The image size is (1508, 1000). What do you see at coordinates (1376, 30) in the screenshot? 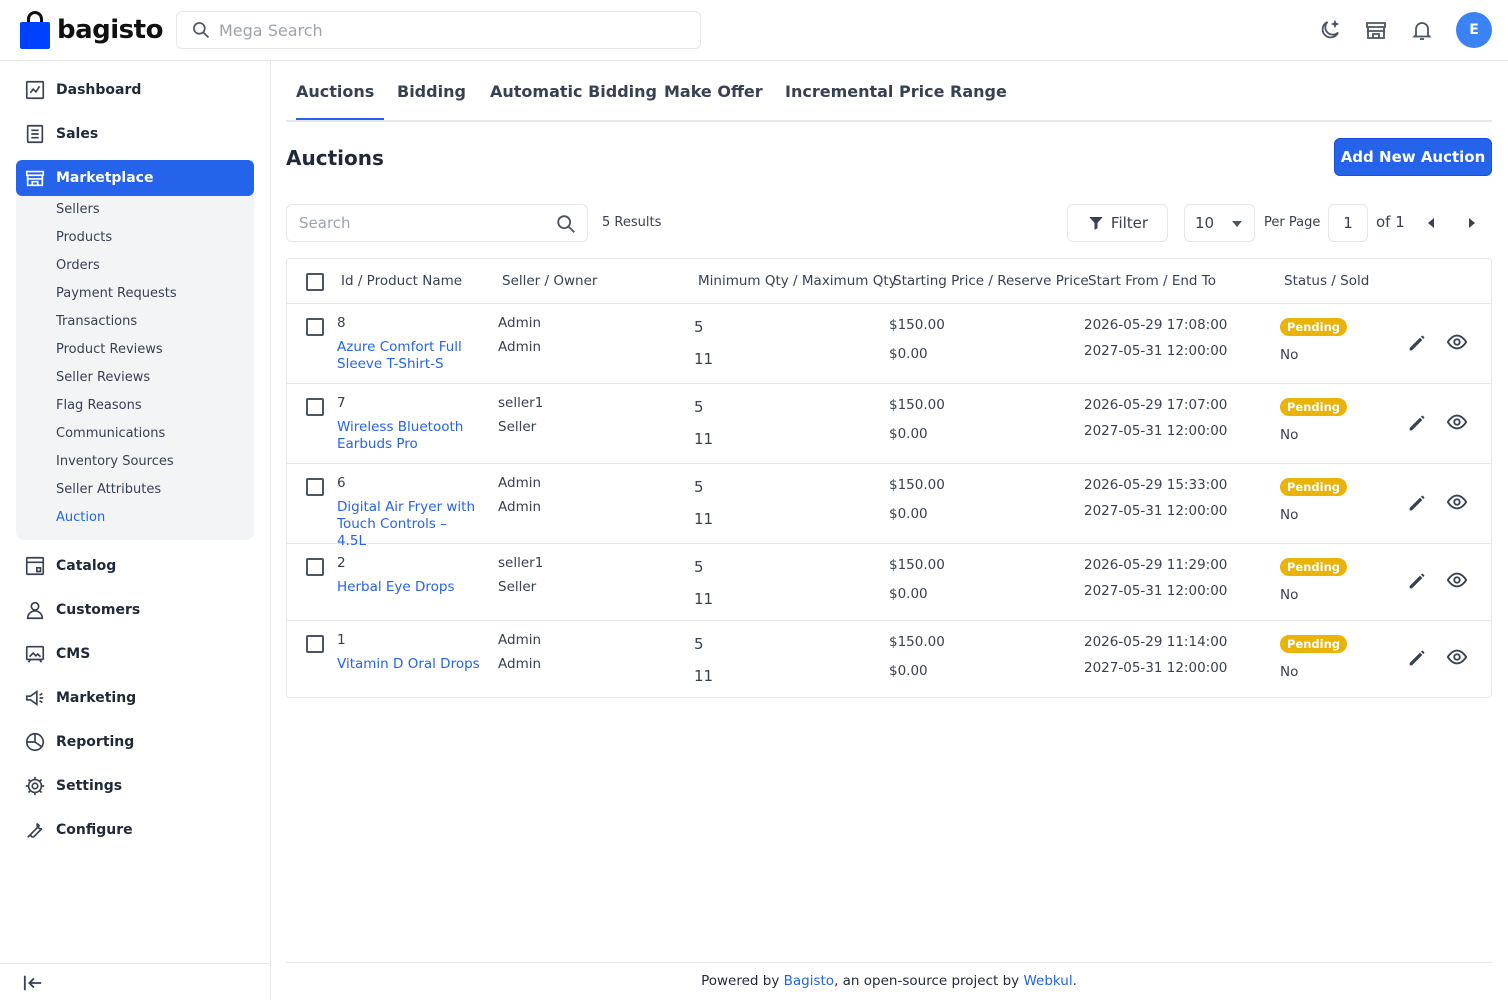
I see `storefront-icon` at bounding box center [1376, 30].